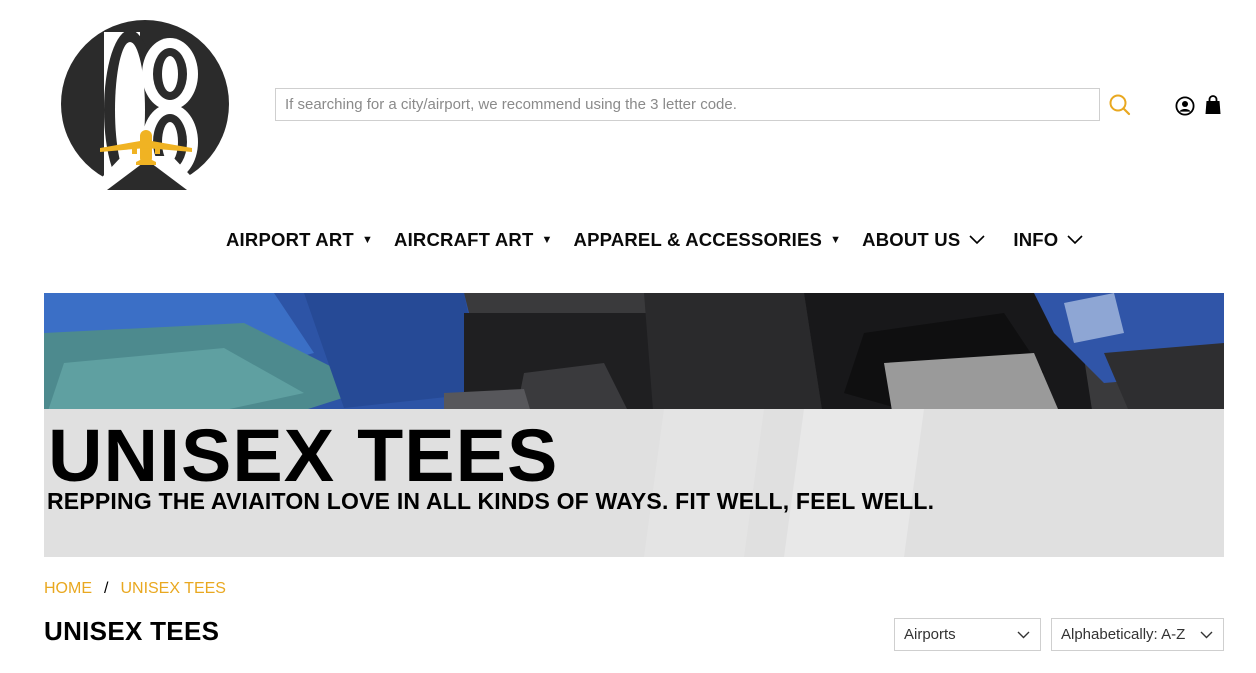 The height and width of the screenshot is (673, 1256). I want to click on logo-mark-icon, so click(145, 105).